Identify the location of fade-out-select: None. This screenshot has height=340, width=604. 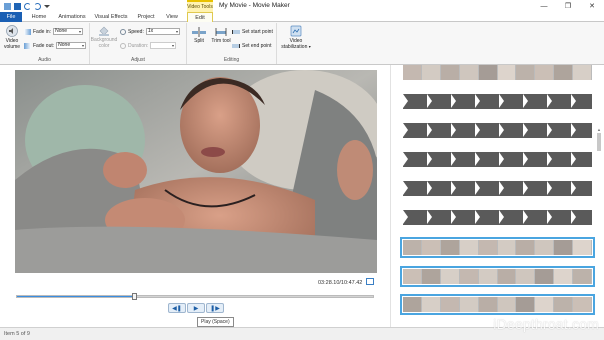
(71, 45).